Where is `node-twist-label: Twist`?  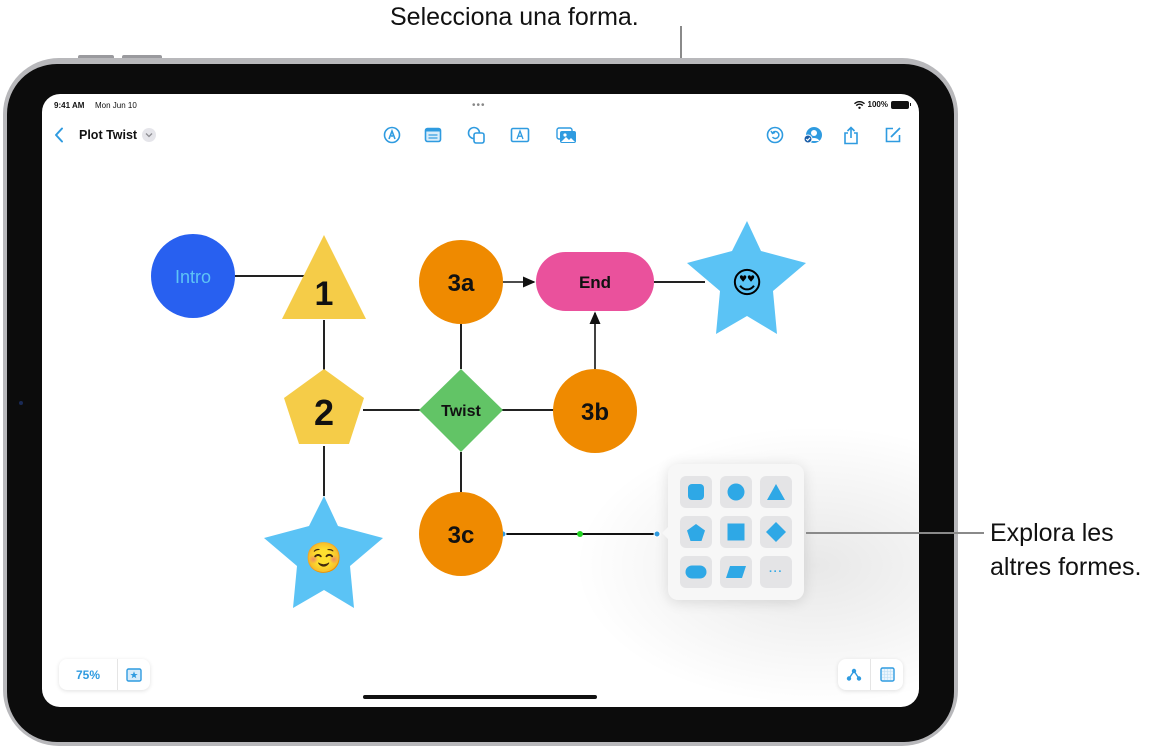 node-twist-label: Twist is located at coordinates (461, 411).